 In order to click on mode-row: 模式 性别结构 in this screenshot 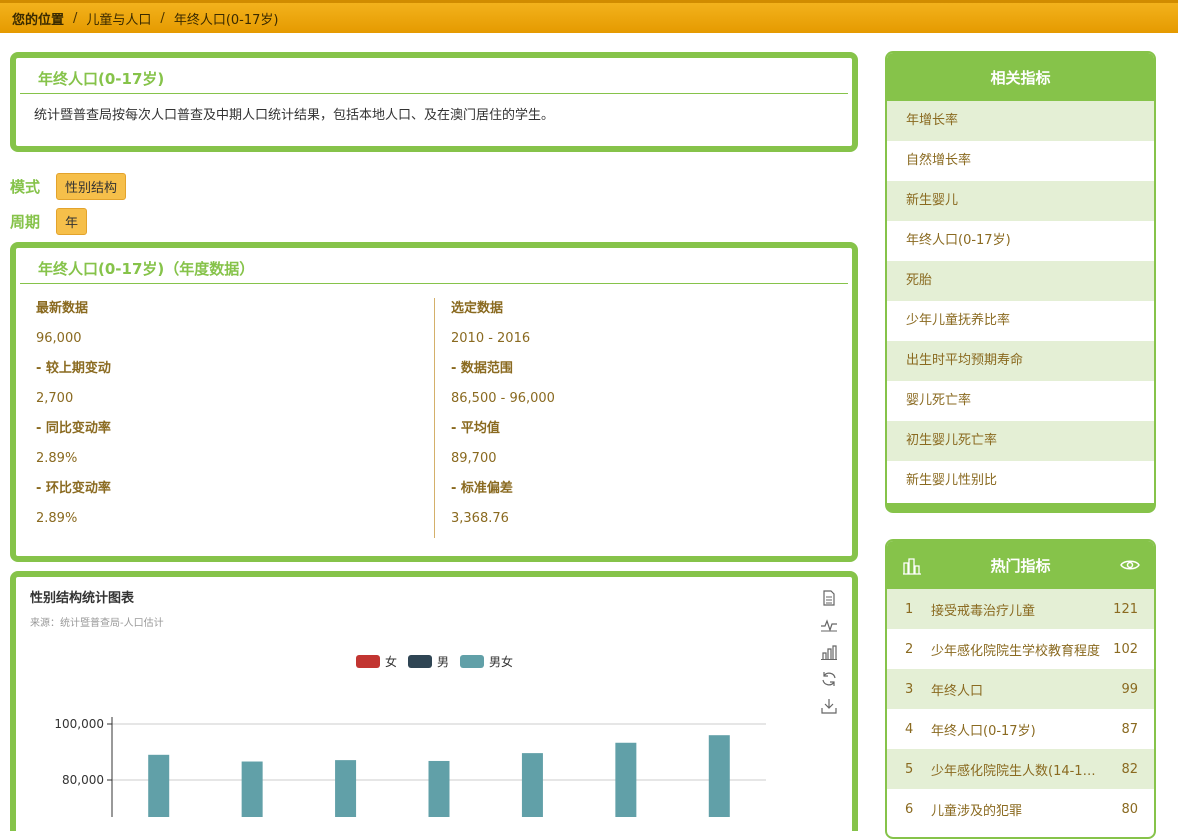, I will do `click(68, 186)`.